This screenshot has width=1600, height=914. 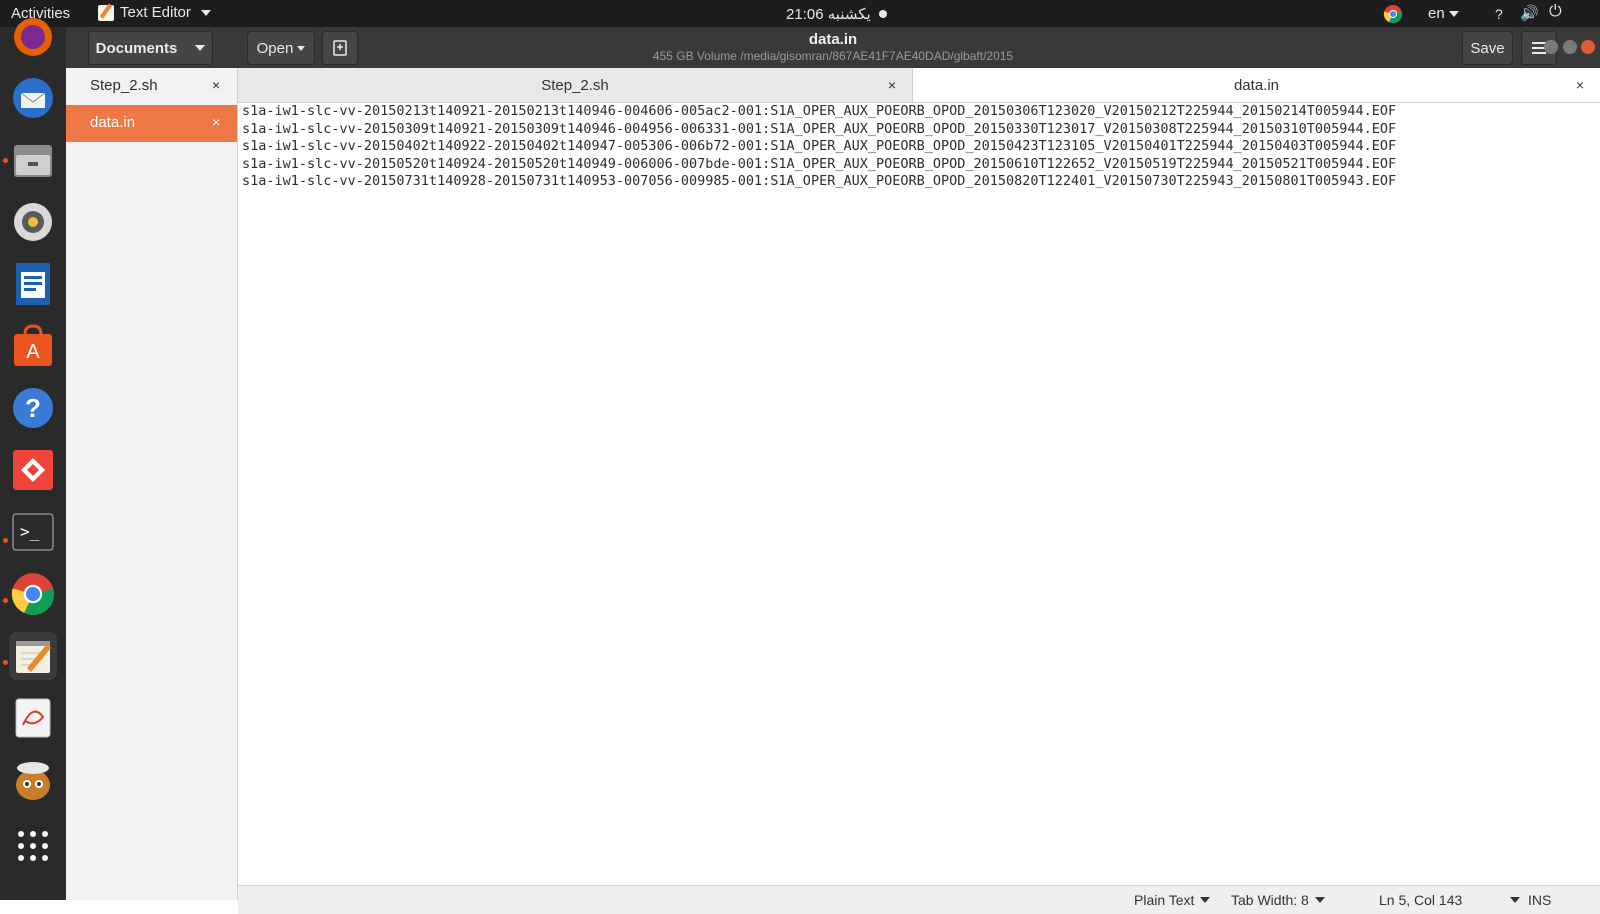 What do you see at coordinates (33, 594) in the screenshot?
I see `chrome-icon` at bounding box center [33, 594].